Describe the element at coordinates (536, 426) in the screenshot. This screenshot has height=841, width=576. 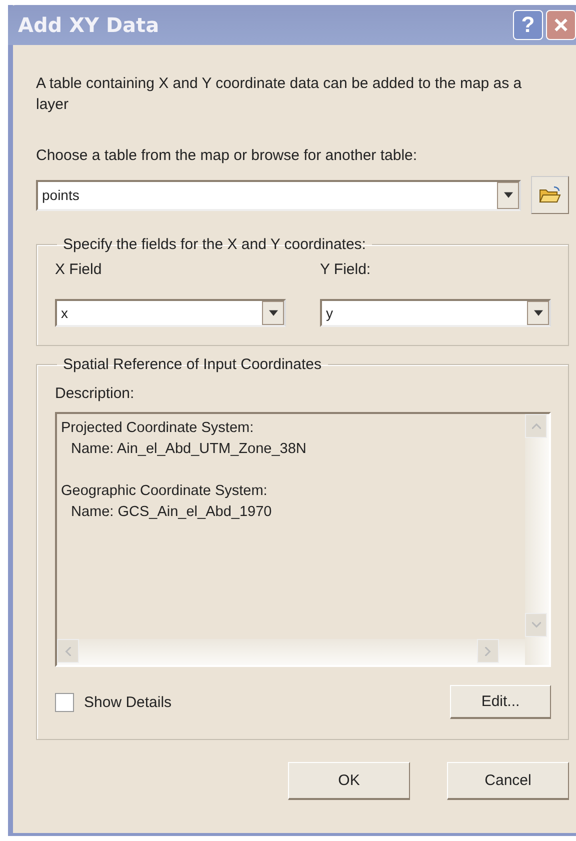
I see `scroll-up-icon` at that location.